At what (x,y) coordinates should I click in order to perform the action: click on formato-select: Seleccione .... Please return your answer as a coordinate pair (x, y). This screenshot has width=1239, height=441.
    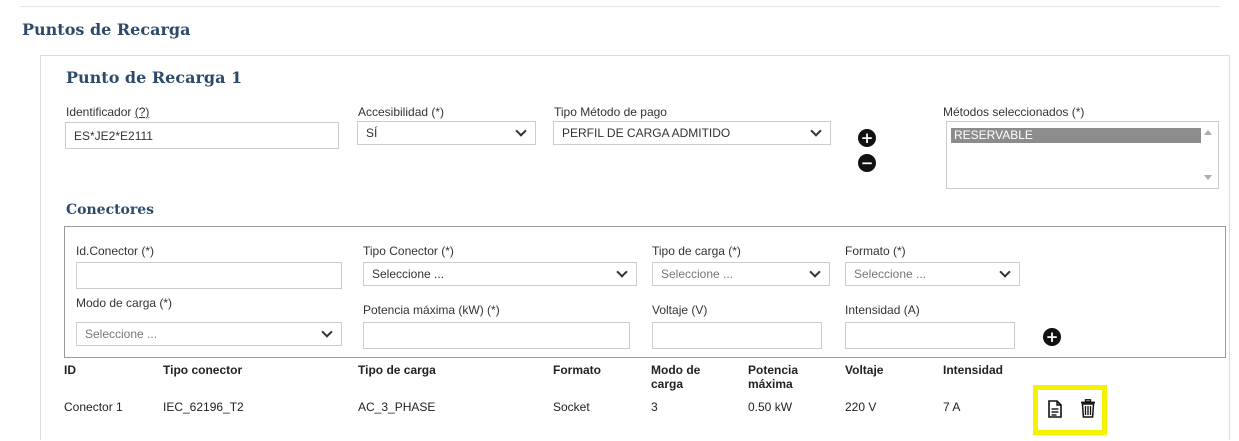
    Looking at the image, I should click on (932, 274).